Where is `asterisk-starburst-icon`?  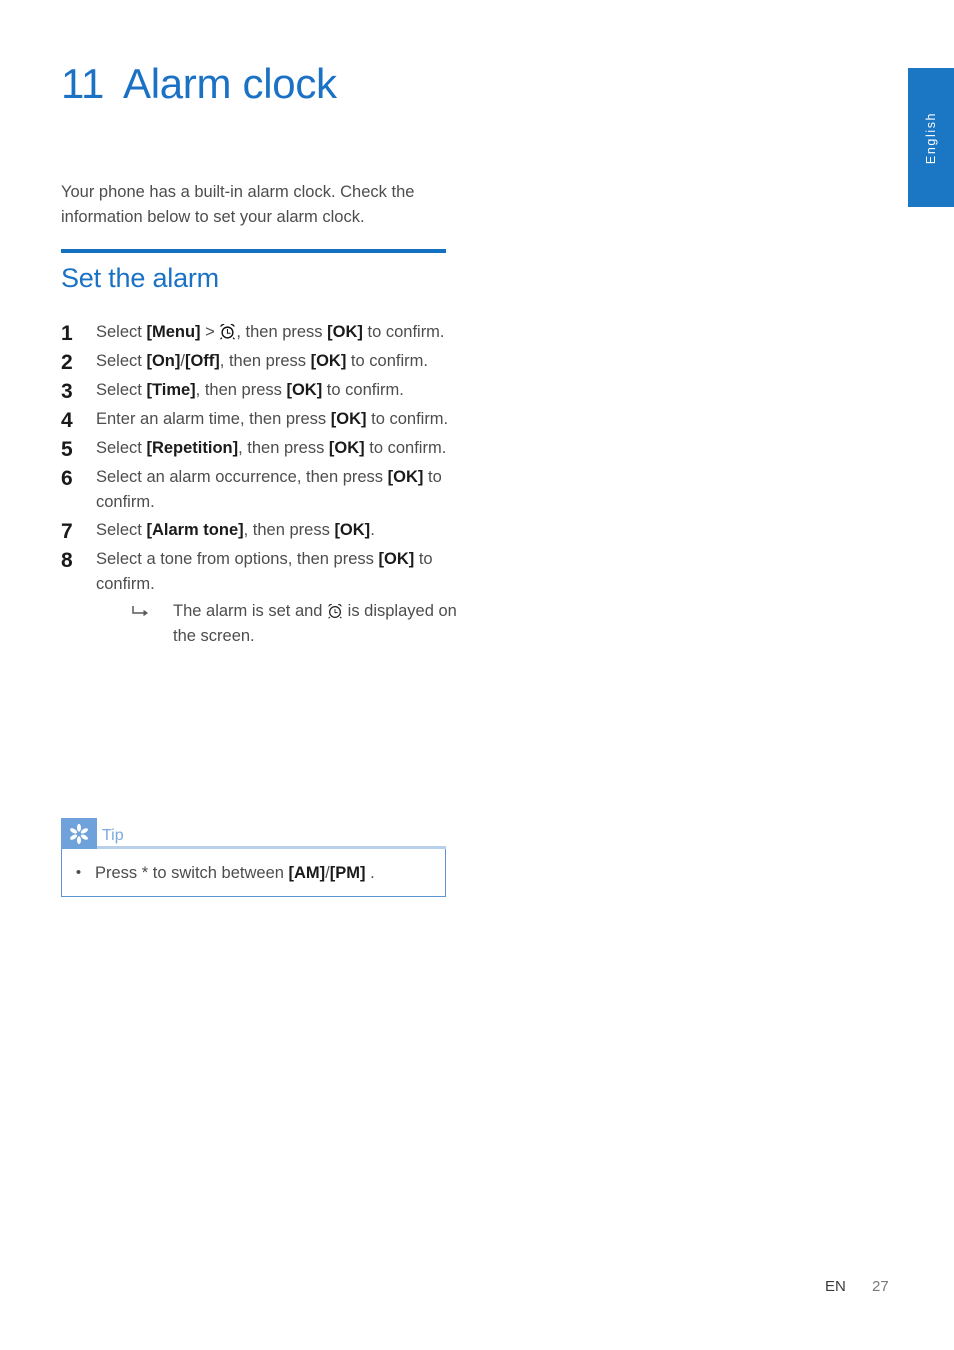 asterisk-starburst-icon is located at coordinates (79, 833).